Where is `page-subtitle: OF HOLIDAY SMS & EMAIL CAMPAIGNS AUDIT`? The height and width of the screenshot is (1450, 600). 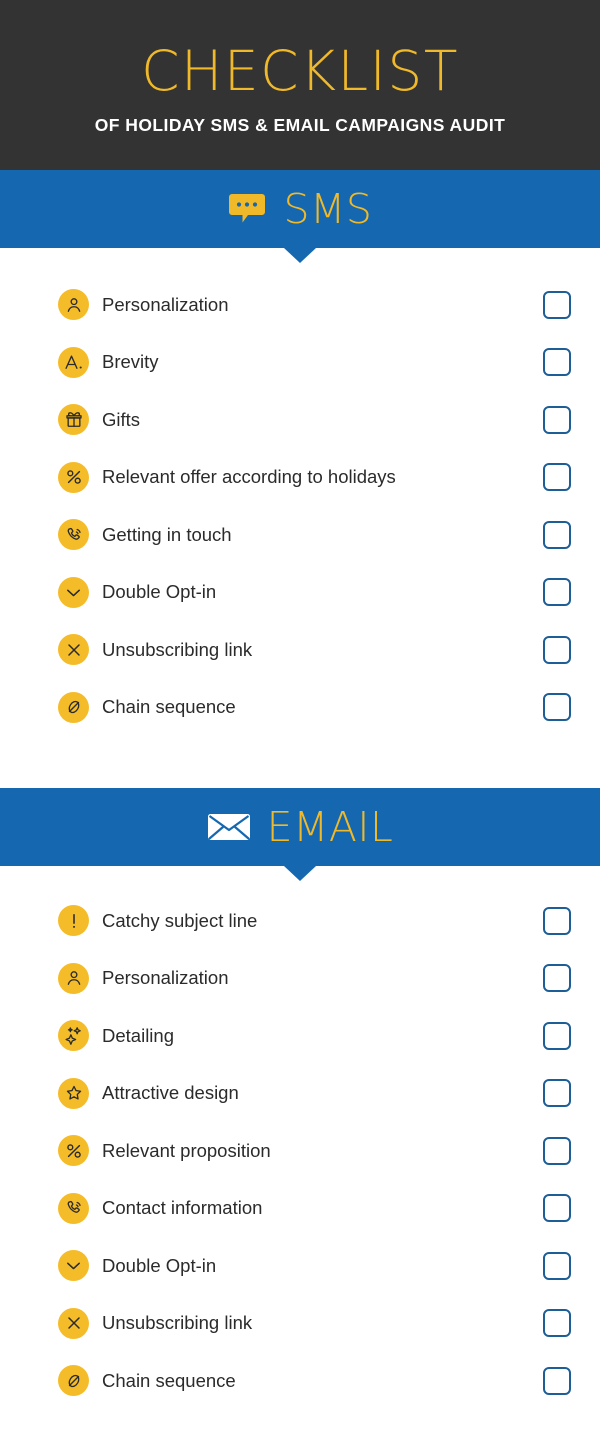
page-subtitle: OF HOLIDAY SMS & EMAIL CAMPAIGNS AUDIT is located at coordinates (300, 125).